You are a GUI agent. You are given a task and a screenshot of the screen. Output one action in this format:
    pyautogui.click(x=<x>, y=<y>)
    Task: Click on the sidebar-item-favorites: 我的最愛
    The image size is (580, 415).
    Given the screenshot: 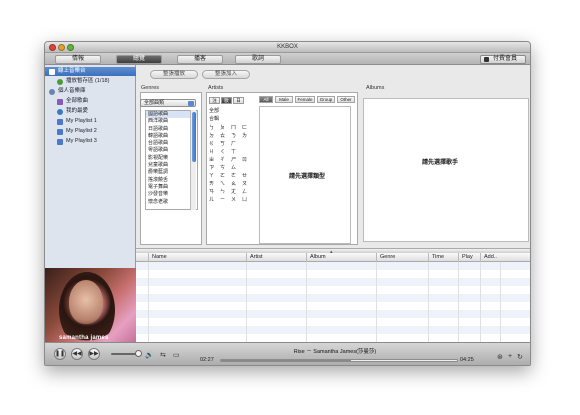 What is the action you would take?
    pyautogui.click(x=90, y=111)
    